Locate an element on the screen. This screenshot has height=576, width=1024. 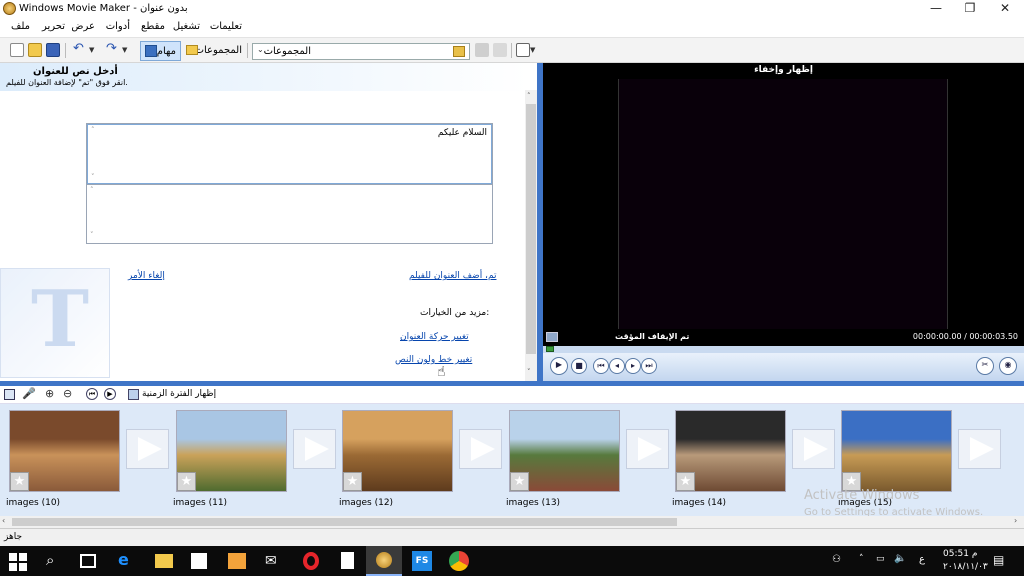
fs-app-icon: FS is located at coordinates (422, 561).